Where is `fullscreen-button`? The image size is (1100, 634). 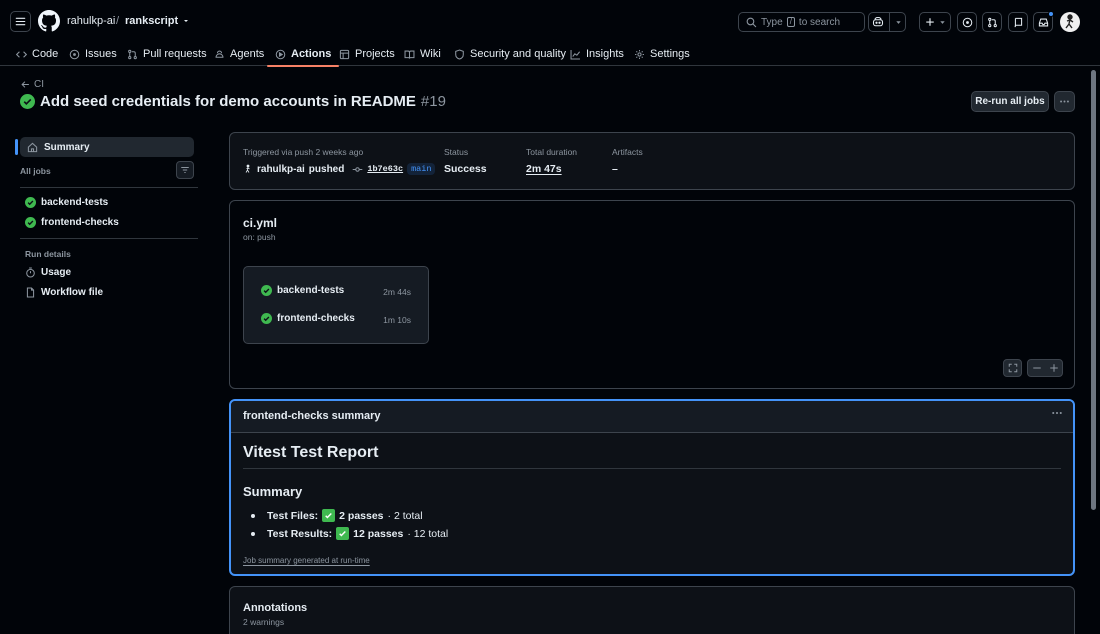
fullscreen-button is located at coordinates (1012, 368).